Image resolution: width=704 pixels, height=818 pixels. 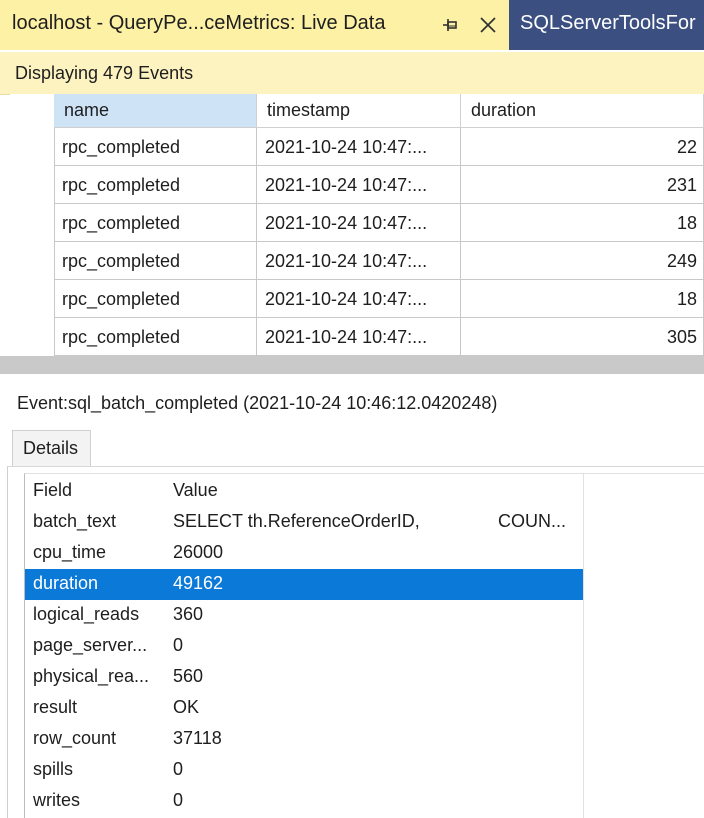 What do you see at coordinates (582, 337) in the screenshot?
I see `table-cell-duration: 305` at bounding box center [582, 337].